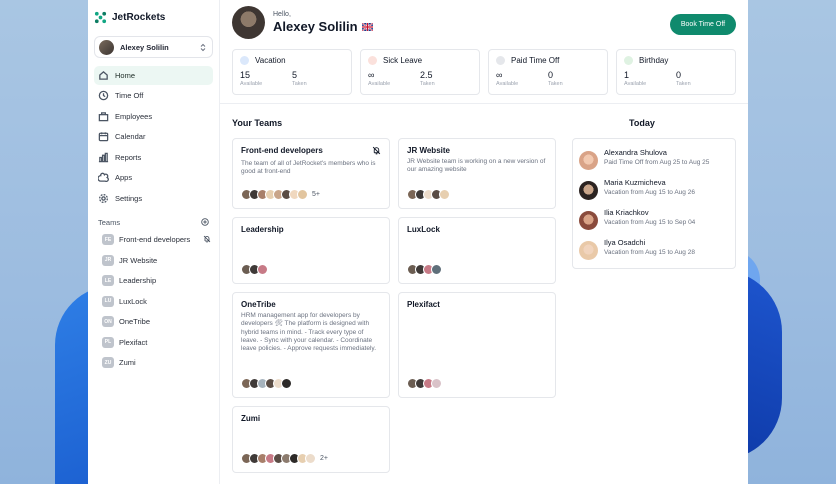 This screenshot has width=836, height=484. I want to click on stat-card-sick-leave: Sick Leave ∞ Available 2.5 Taken, so click(420, 72).